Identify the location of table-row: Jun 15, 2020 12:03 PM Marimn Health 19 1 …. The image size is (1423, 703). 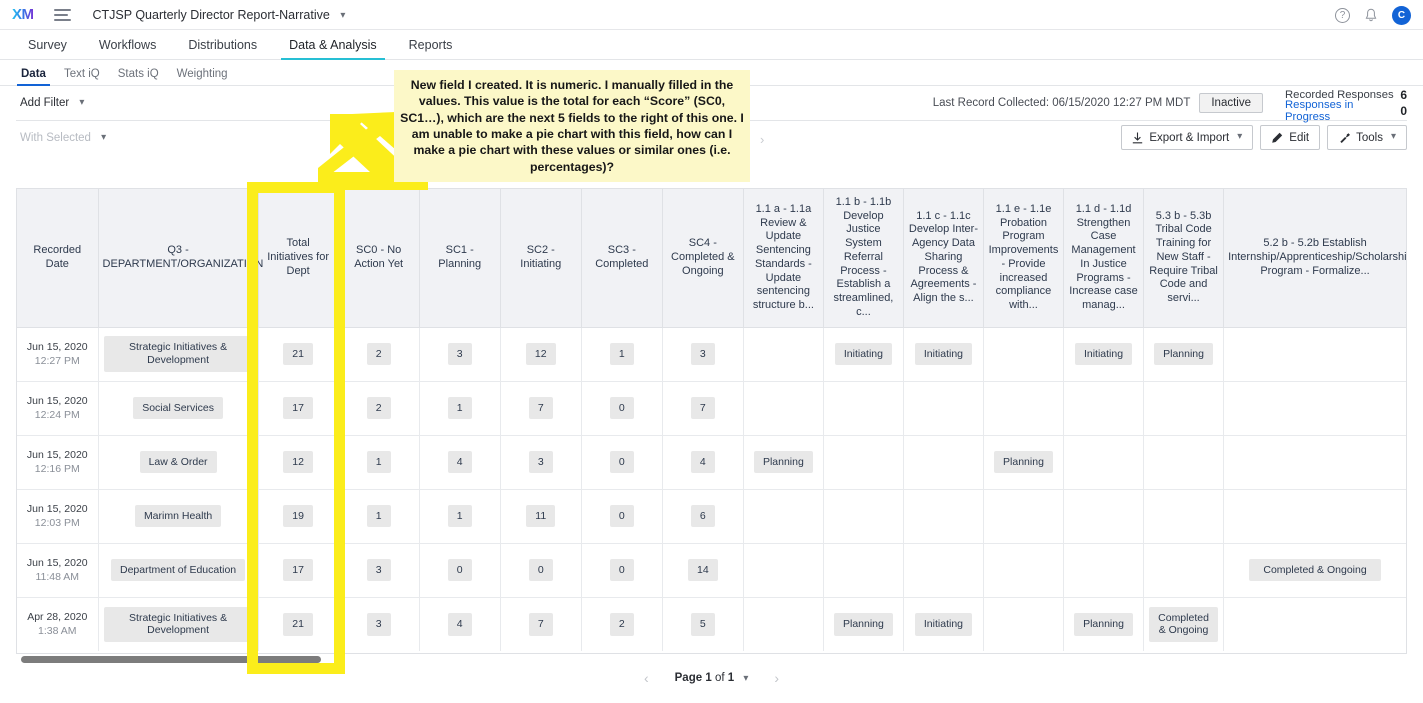
(711, 516).